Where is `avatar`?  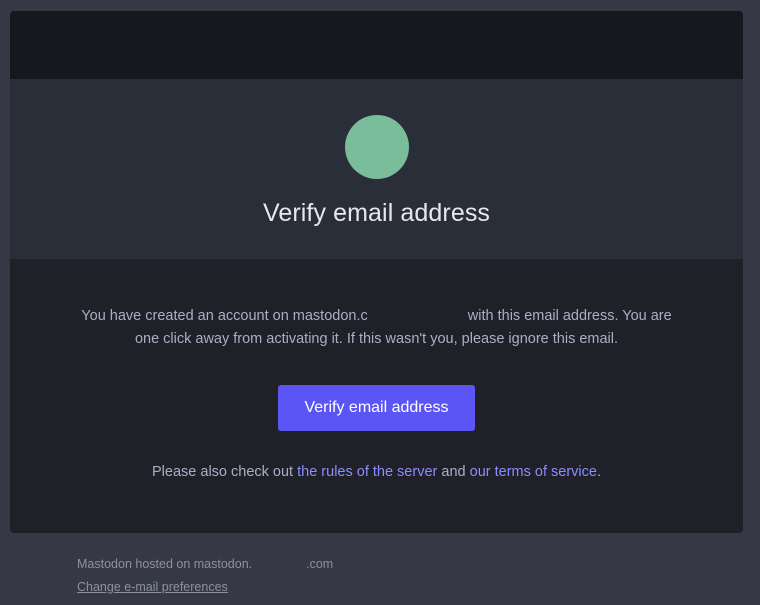 avatar is located at coordinates (377, 147).